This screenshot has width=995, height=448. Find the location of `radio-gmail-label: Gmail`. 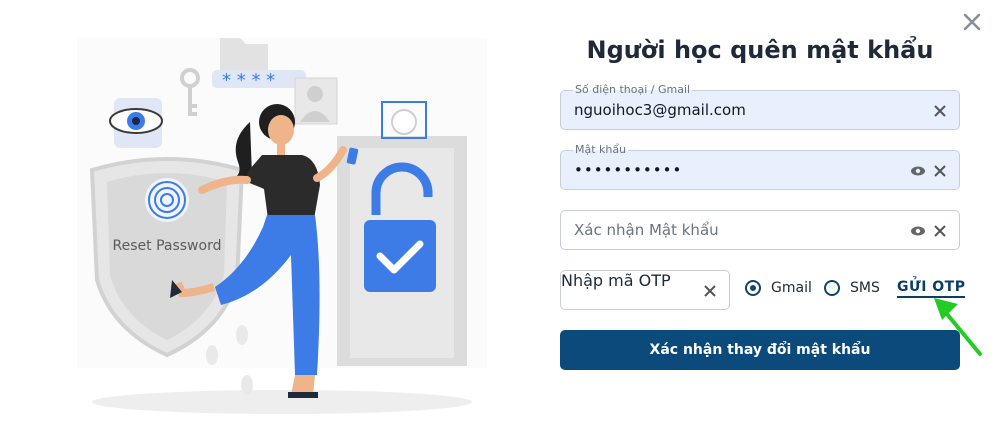

radio-gmail-label: Gmail is located at coordinates (791, 288).